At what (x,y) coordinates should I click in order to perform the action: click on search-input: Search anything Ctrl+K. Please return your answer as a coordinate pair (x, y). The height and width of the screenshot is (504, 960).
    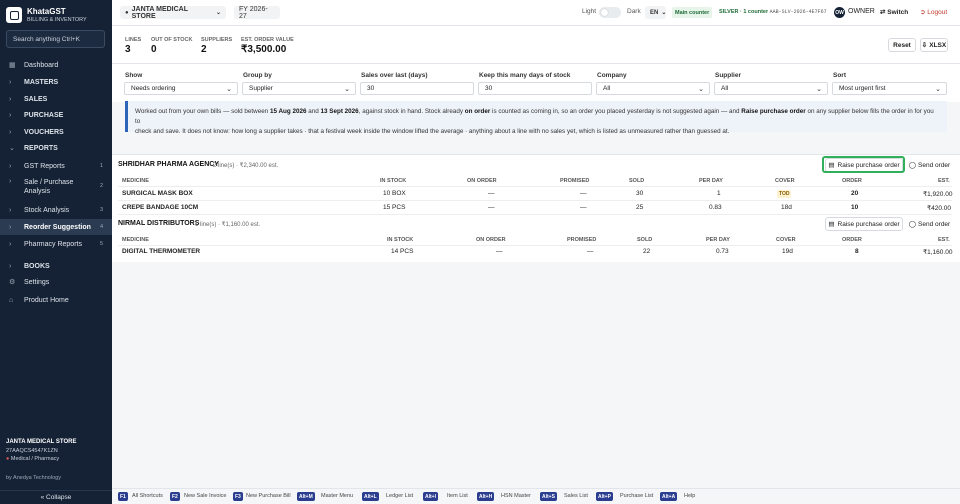
    Looking at the image, I should click on (55, 39).